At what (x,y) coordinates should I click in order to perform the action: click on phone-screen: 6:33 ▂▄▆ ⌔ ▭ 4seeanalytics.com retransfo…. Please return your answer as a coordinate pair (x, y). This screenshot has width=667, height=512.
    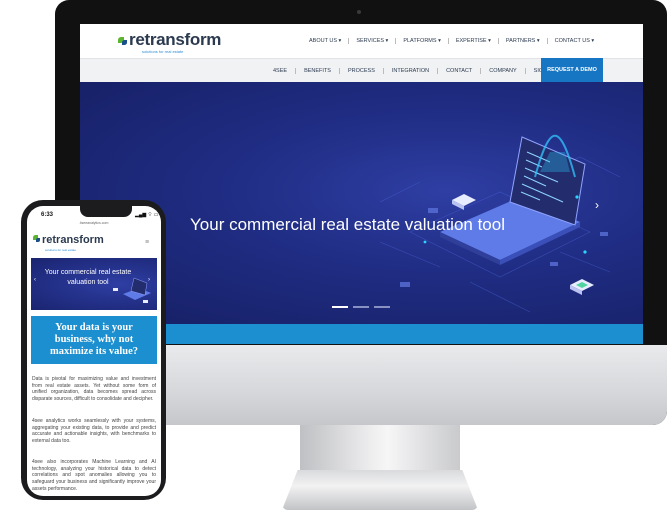
    Looking at the image, I should click on (94, 351).